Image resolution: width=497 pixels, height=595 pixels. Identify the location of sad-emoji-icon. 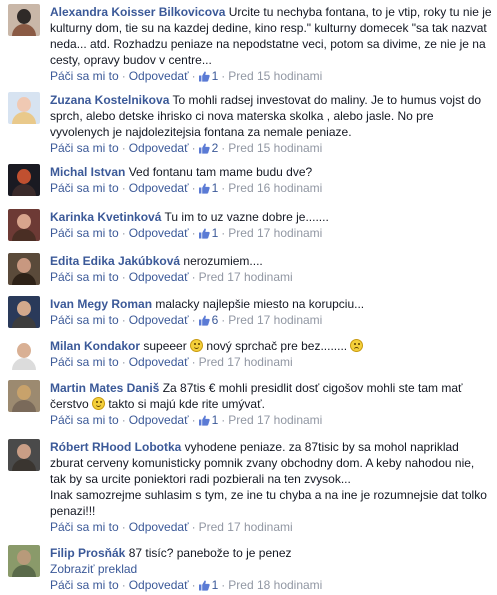
(357, 345).